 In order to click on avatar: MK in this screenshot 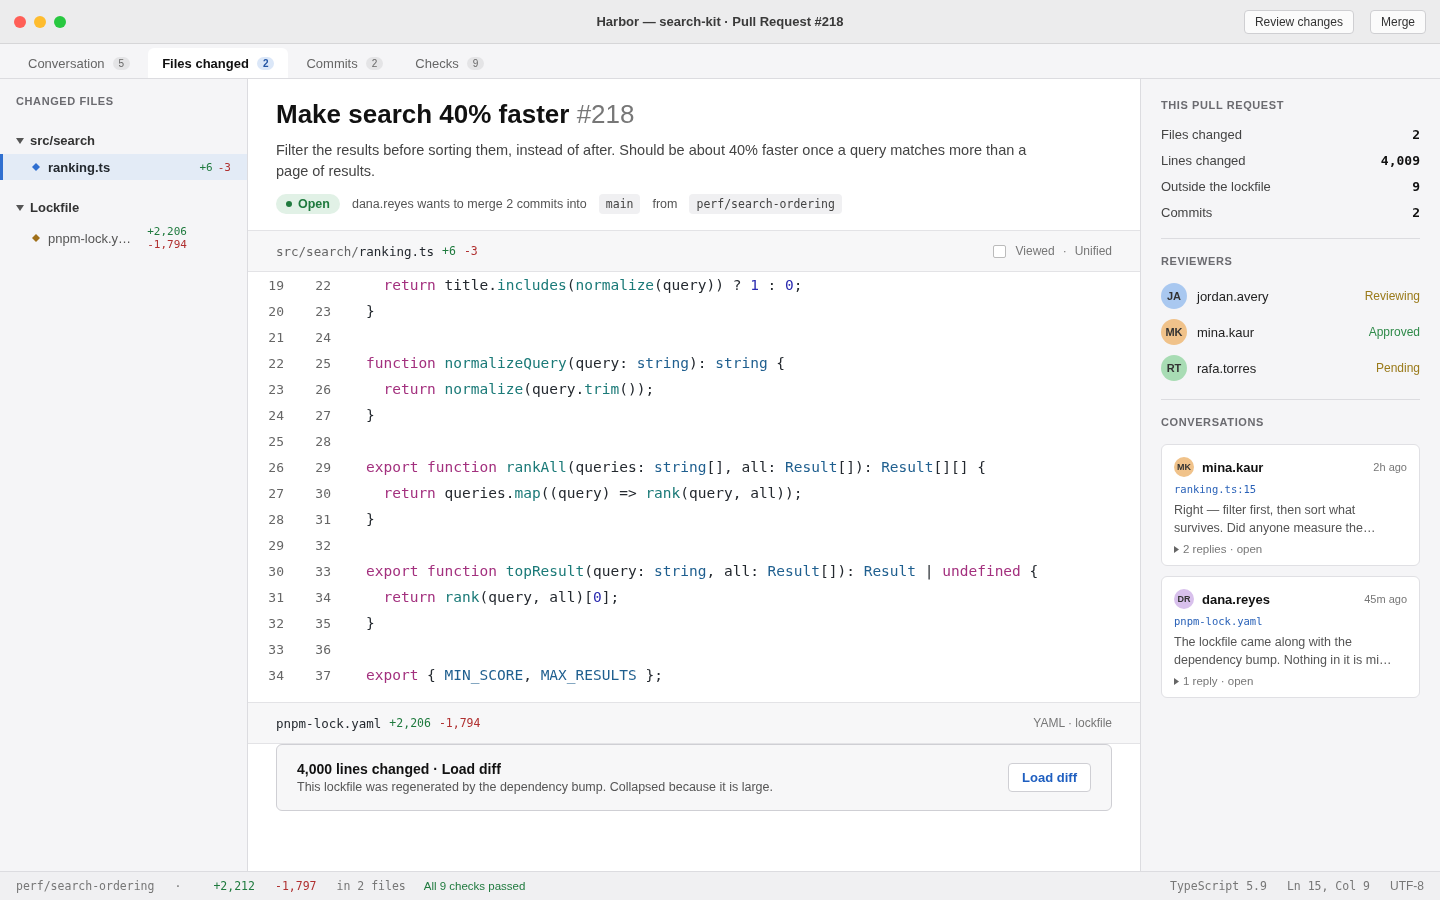, I will do `click(1184, 467)`.